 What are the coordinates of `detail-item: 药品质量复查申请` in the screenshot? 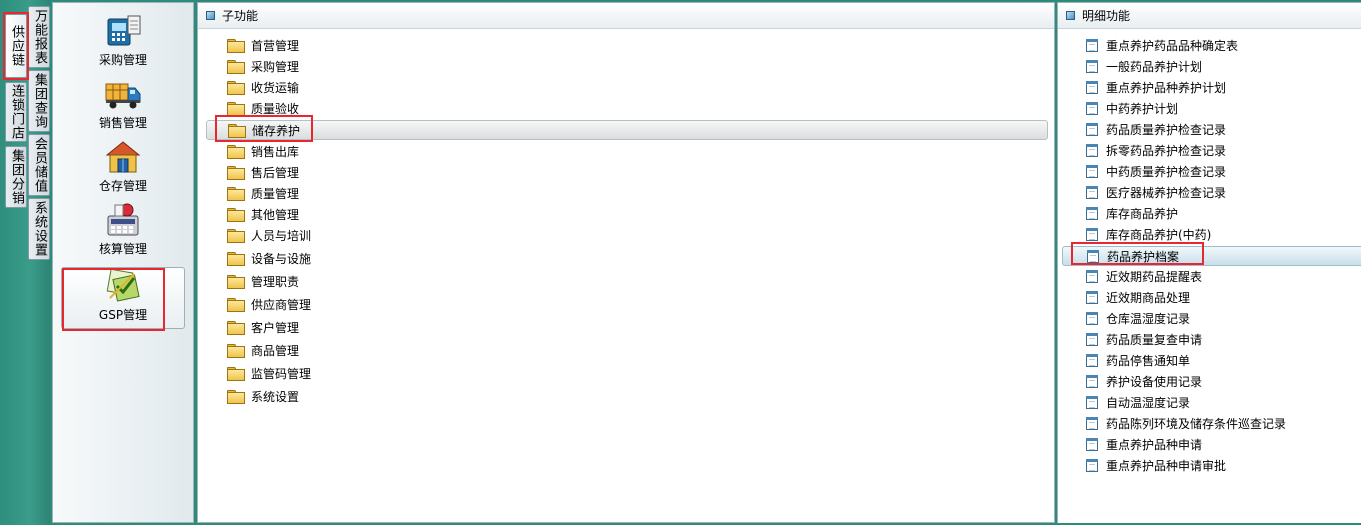 It's located at (1211, 339).